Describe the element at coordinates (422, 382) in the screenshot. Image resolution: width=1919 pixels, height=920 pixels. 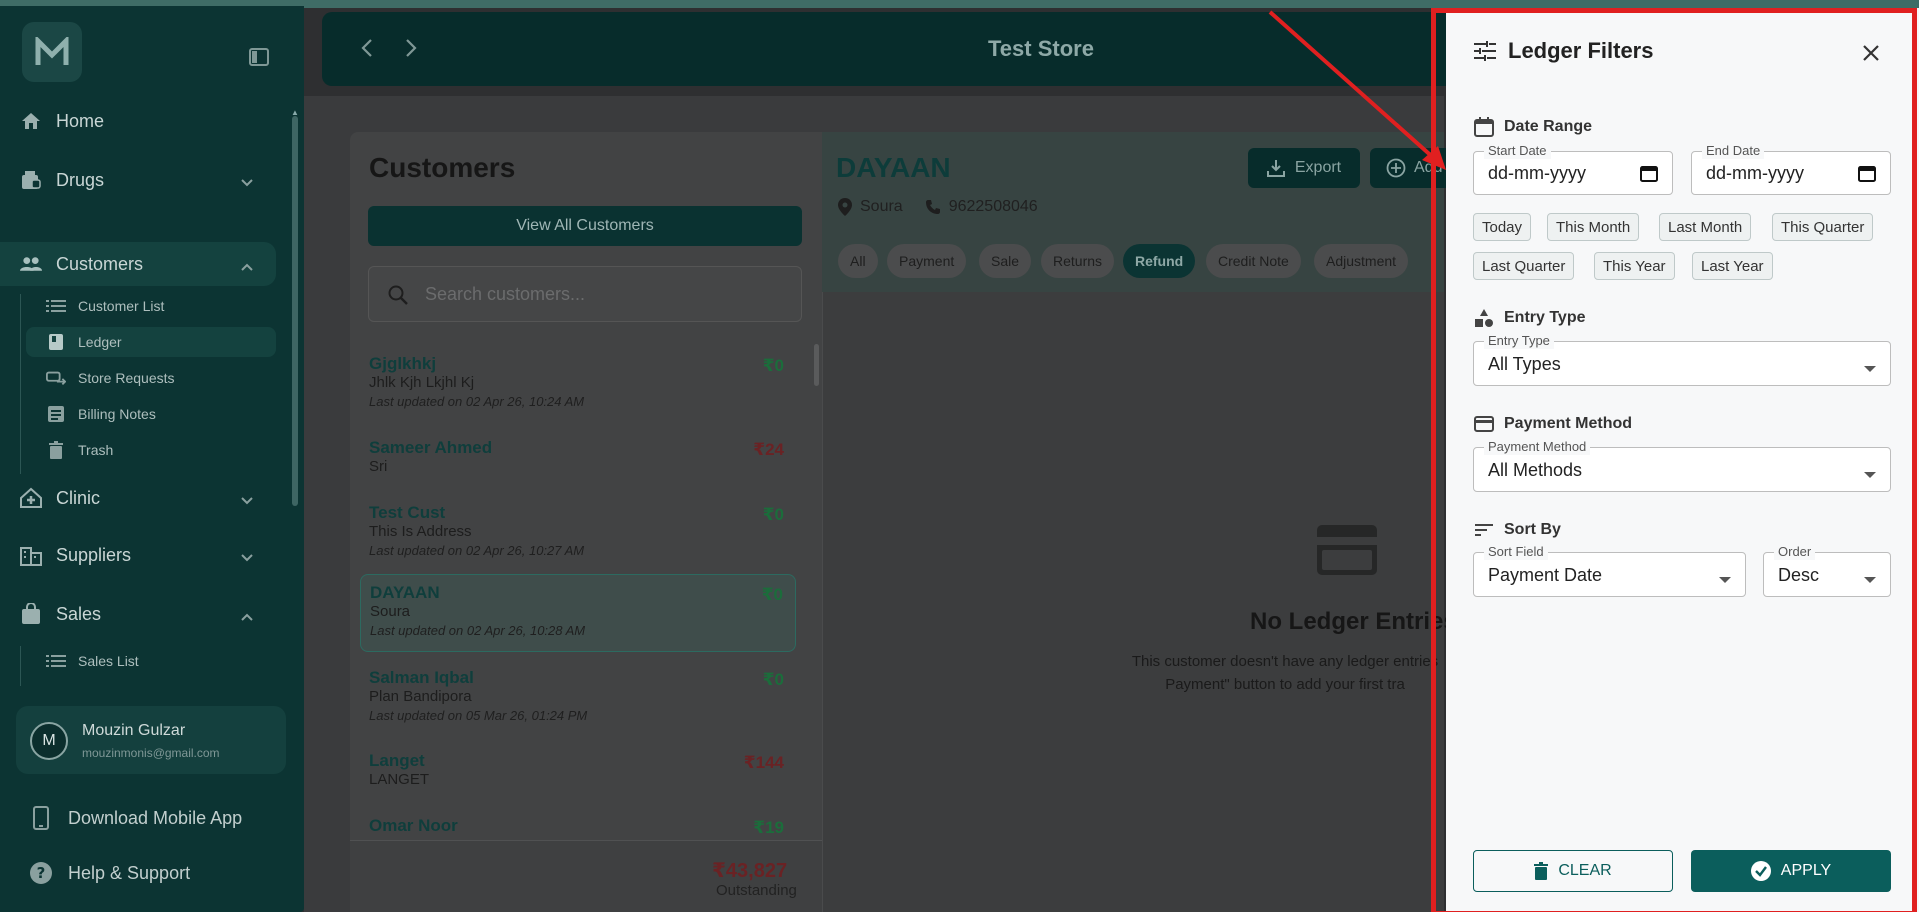
I see `customer-address: Jhlk Kjh Lkjhl Kj` at that location.